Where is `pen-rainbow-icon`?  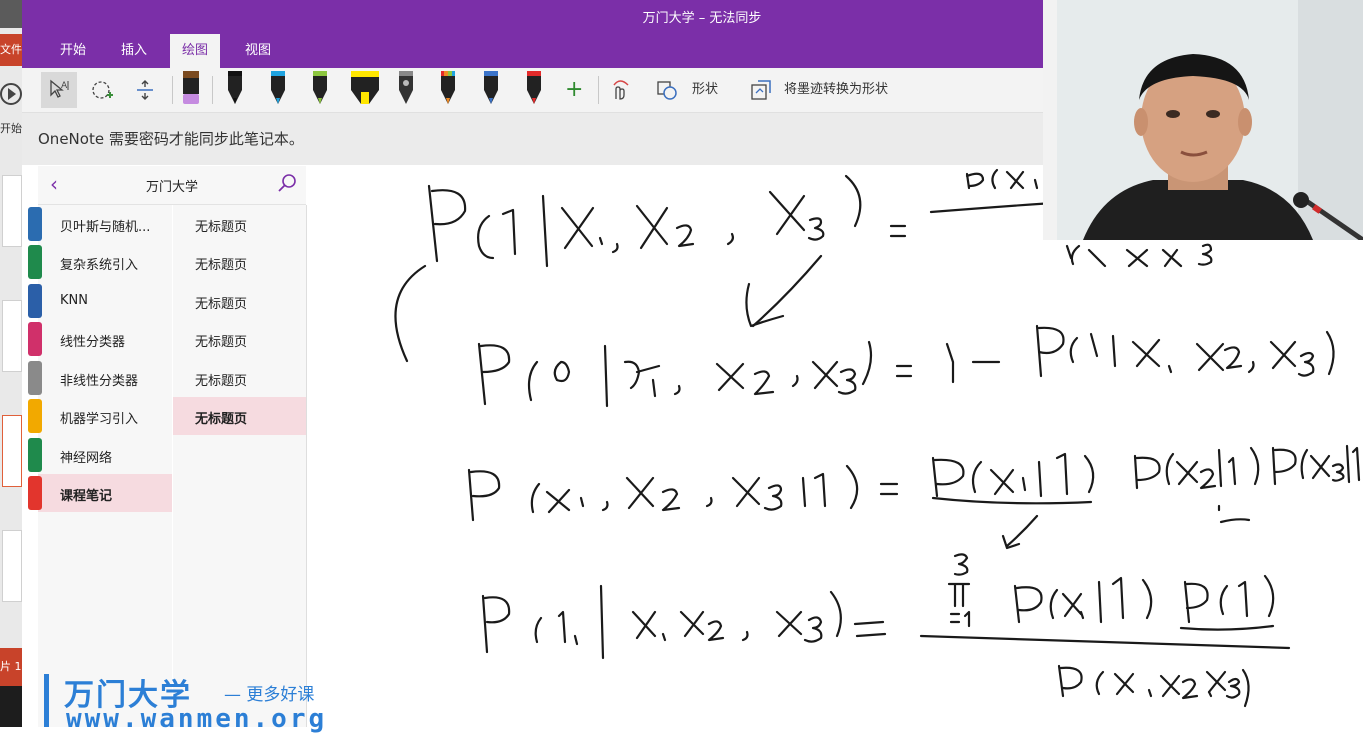
pen-rainbow-icon is located at coordinates (448, 88).